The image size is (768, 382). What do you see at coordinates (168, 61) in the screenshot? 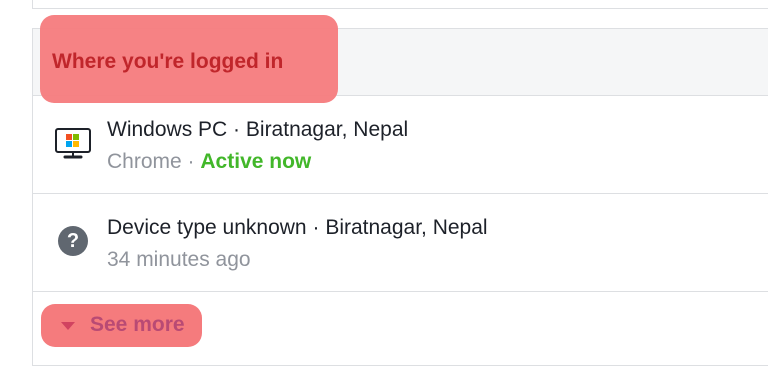
I see `panel-title: Where you're logged in` at bounding box center [168, 61].